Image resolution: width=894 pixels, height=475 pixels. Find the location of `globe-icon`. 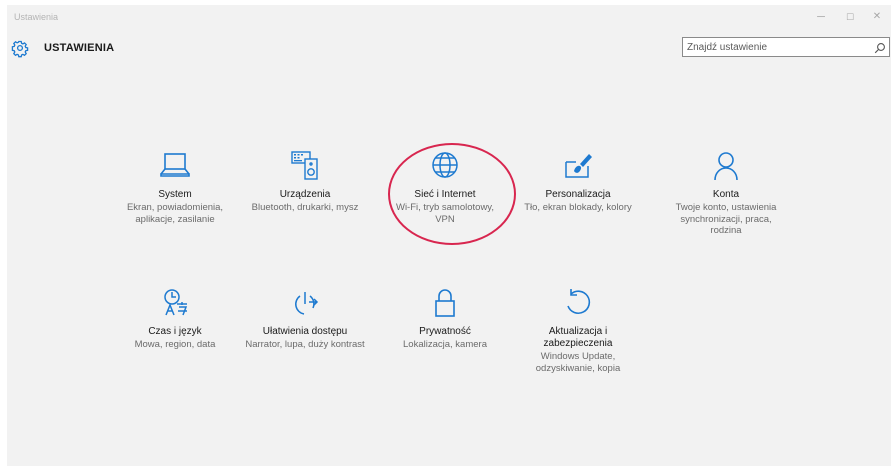

globe-icon is located at coordinates (445, 167).